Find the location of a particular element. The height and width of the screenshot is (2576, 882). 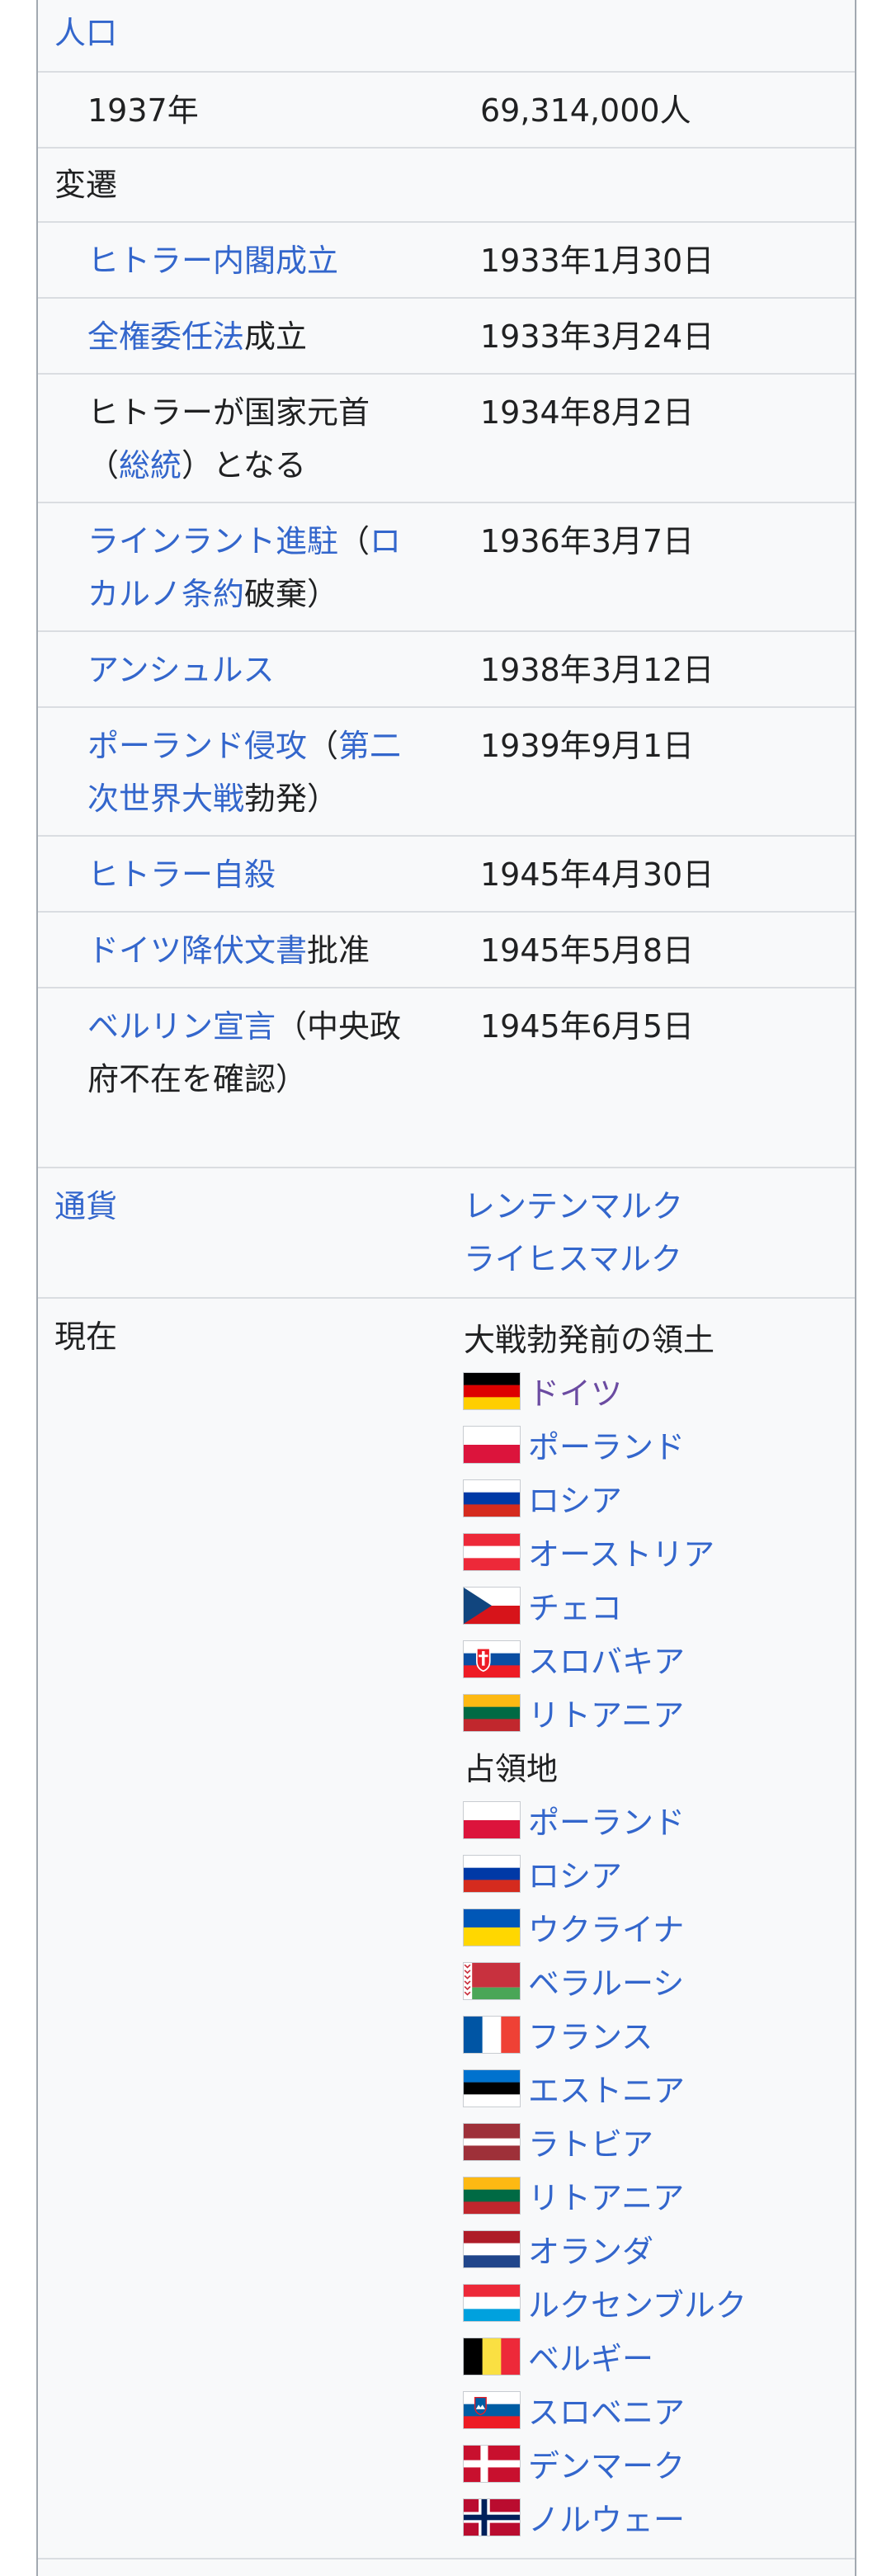

history-event-label: 全権委任法成立 is located at coordinates (248, 336).